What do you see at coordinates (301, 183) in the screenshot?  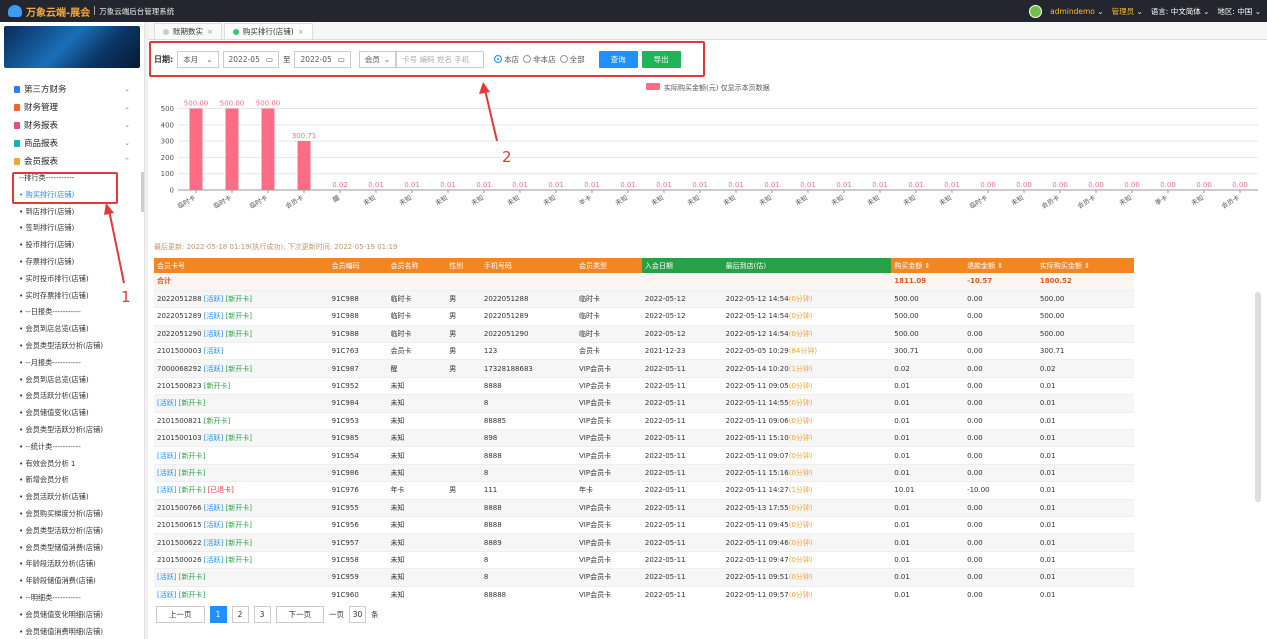 I see `annotation-arrows` at bounding box center [301, 183].